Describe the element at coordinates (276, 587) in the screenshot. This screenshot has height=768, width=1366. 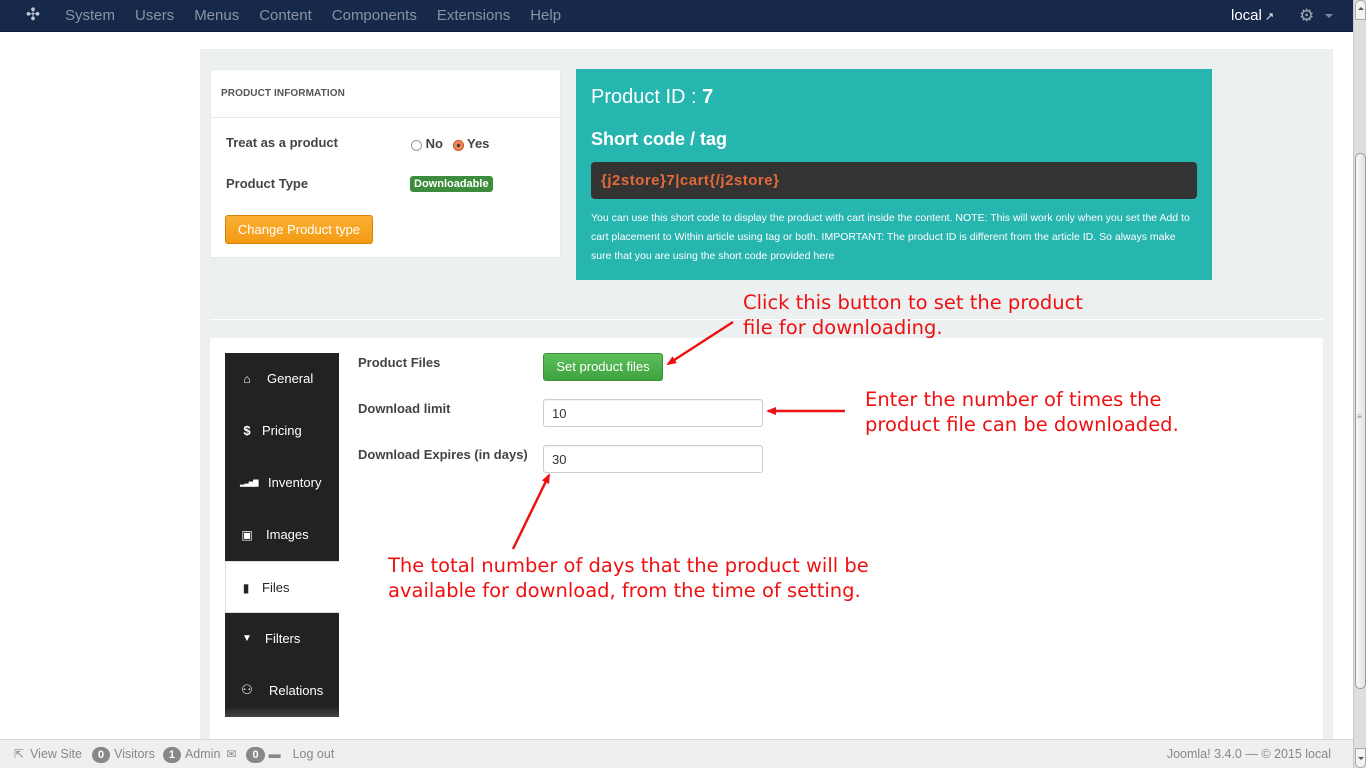
I see `tab-label: Files` at that location.